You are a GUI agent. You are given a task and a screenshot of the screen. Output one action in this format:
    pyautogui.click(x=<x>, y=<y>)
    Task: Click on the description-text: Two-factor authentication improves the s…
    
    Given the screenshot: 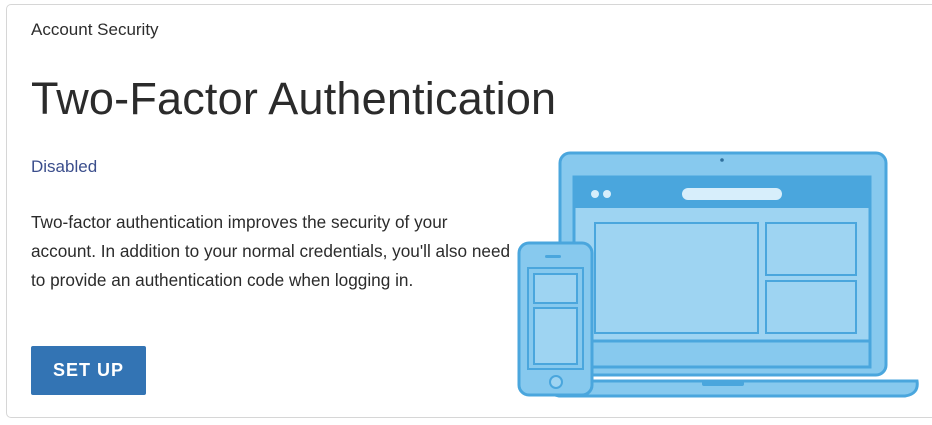 What is the action you would take?
    pyautogui.click(x=271, y=251)
    